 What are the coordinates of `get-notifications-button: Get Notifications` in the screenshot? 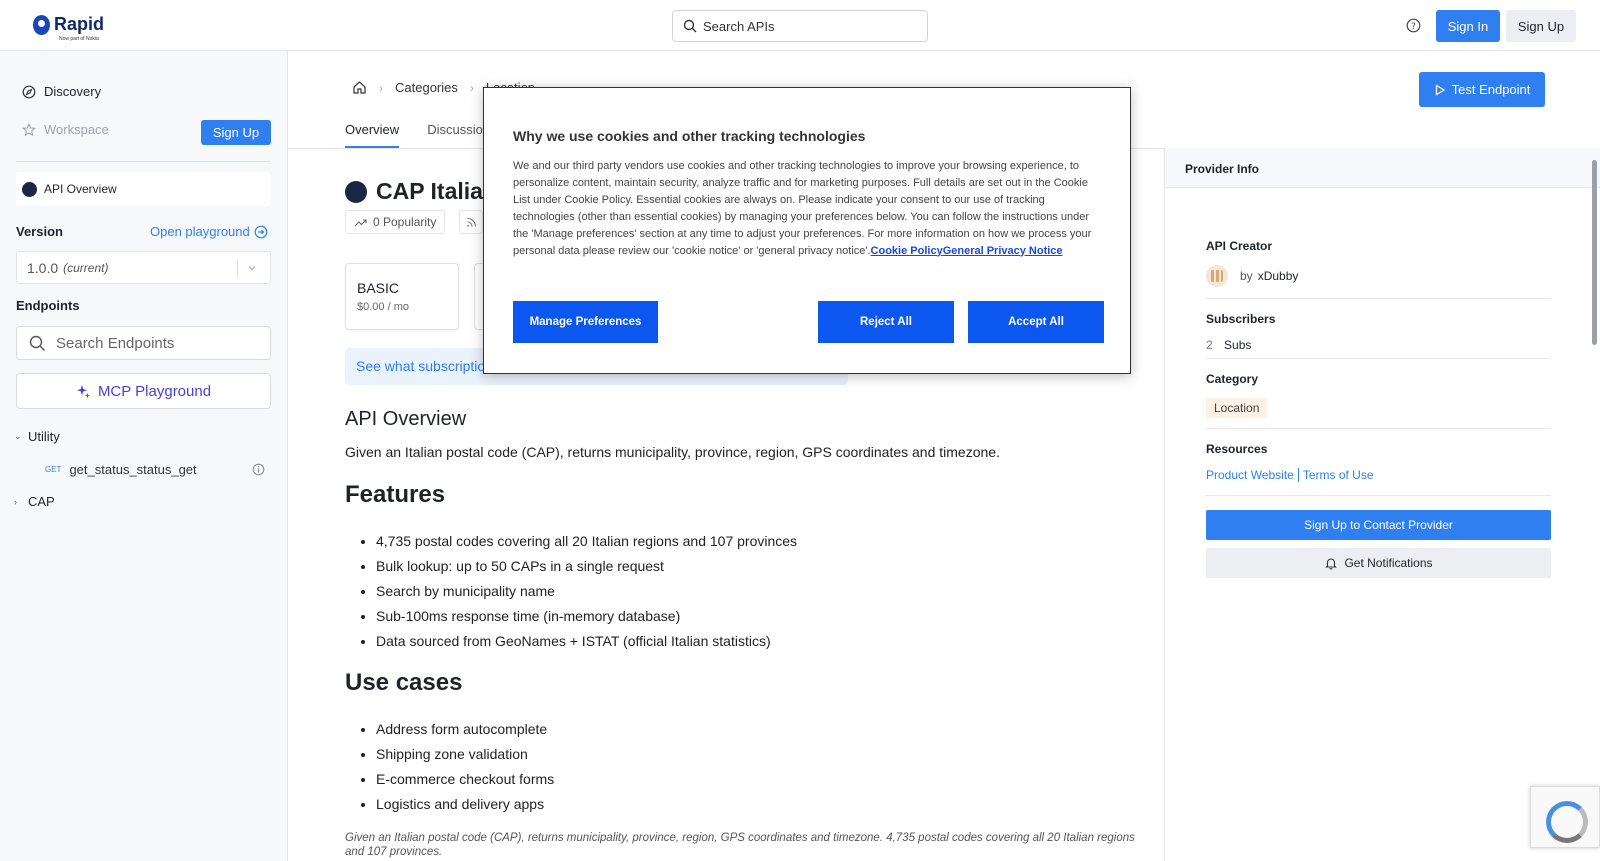 It's located at (1378, 563).